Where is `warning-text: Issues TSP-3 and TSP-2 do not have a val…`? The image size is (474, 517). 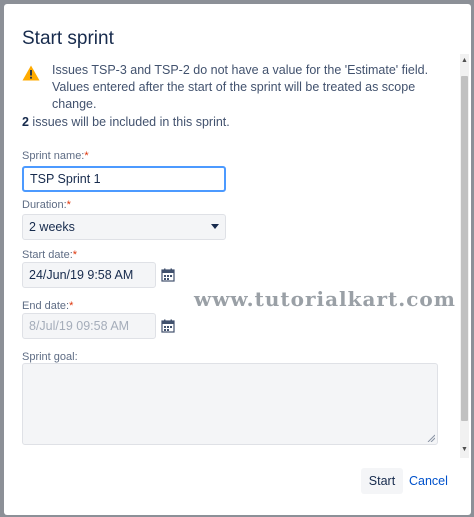 warning-text: Issues TSP-3 and TSP-2 do not have a val… is located at coordinates (240, 87).